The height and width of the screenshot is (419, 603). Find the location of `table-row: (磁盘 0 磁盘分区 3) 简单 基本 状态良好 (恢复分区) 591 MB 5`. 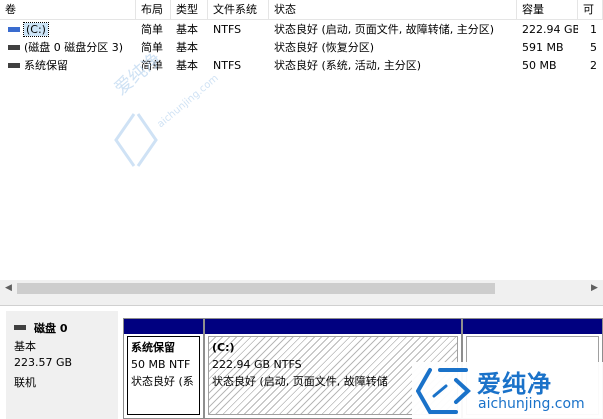

table-row: (磁盘 0 磁盘分区 3) 简单 基本 状态良好 (恢复分区) 591 MB 5 is located at coordinates (301, 48).